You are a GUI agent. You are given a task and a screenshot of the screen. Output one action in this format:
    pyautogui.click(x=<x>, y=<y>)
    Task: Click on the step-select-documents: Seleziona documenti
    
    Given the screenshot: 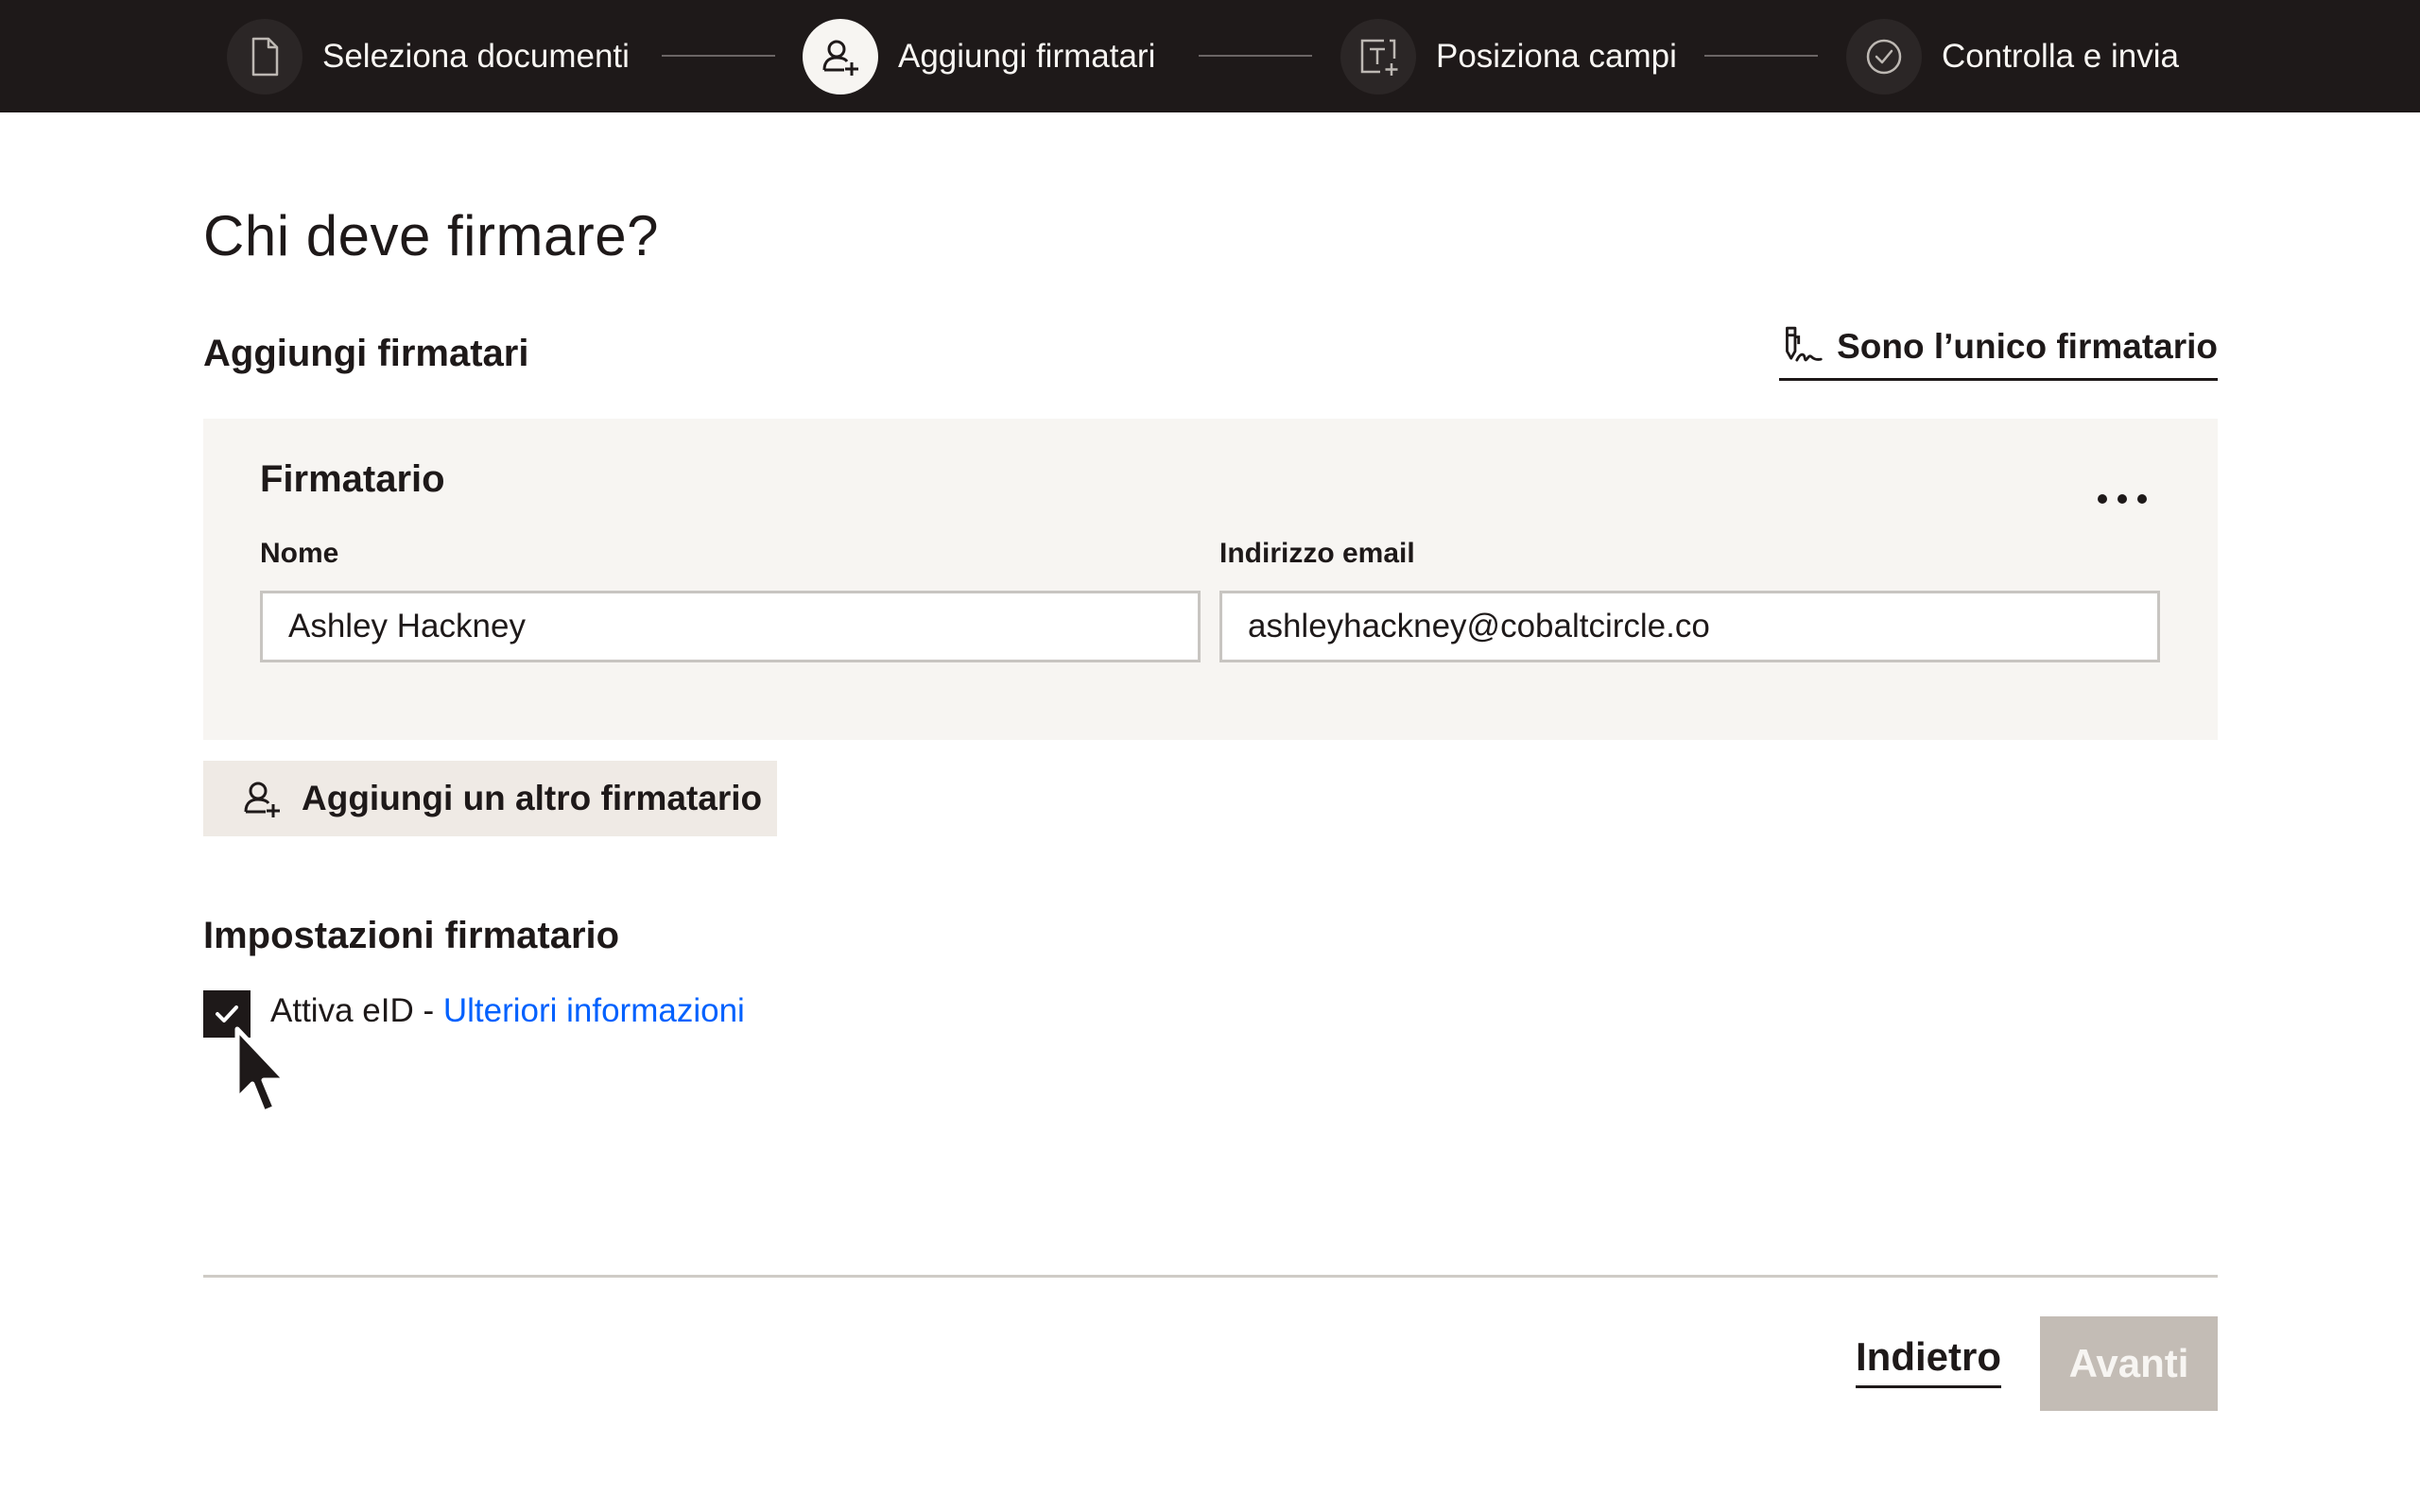 What is the action you would take?
    pyautogui.click(x=428, y=56)
    